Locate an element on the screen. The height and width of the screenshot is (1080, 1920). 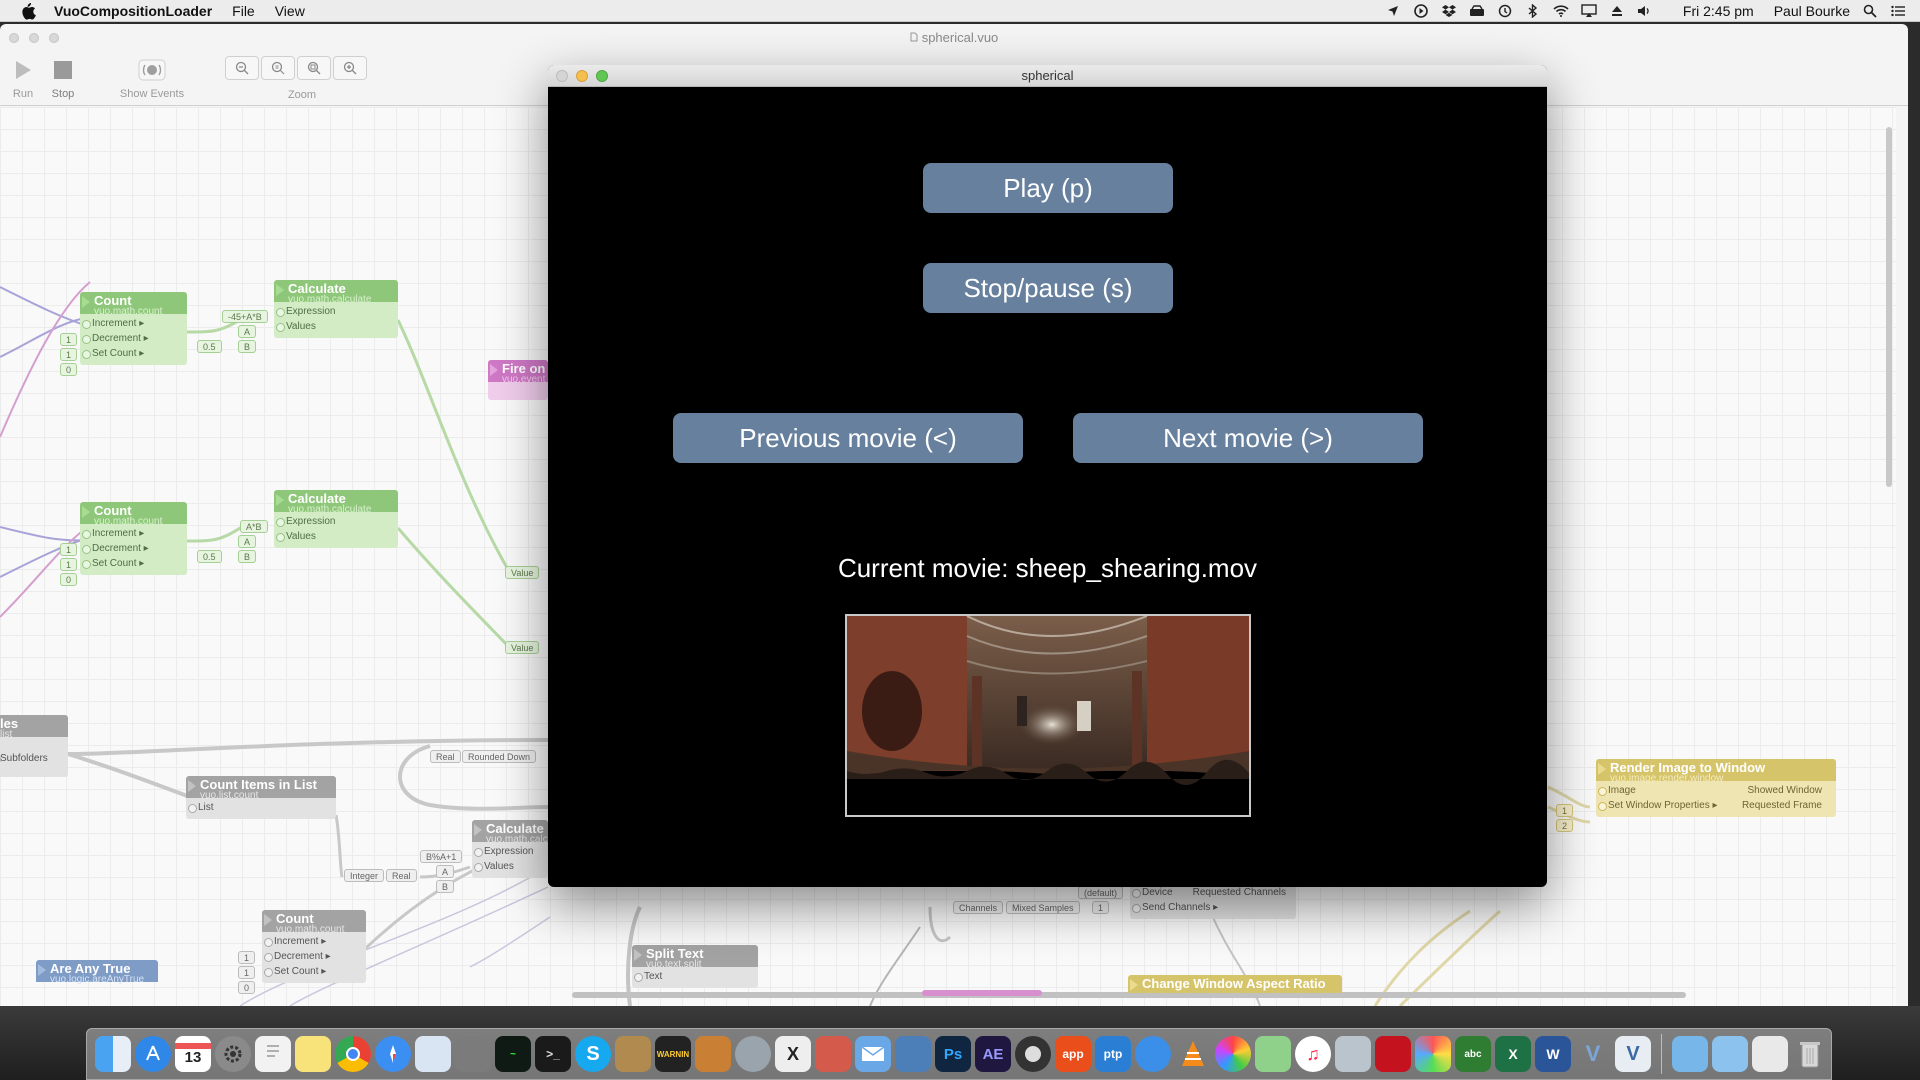
ptp-icon: ptp is located at coordinates (1113, 1054).